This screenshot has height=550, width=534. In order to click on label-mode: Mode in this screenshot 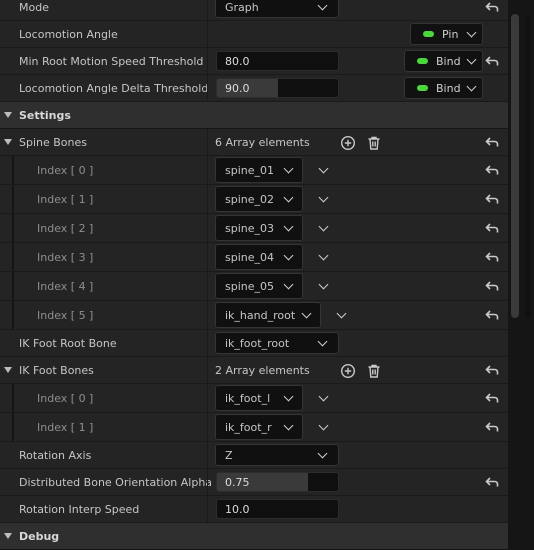, I will do `click(34, 7)`.